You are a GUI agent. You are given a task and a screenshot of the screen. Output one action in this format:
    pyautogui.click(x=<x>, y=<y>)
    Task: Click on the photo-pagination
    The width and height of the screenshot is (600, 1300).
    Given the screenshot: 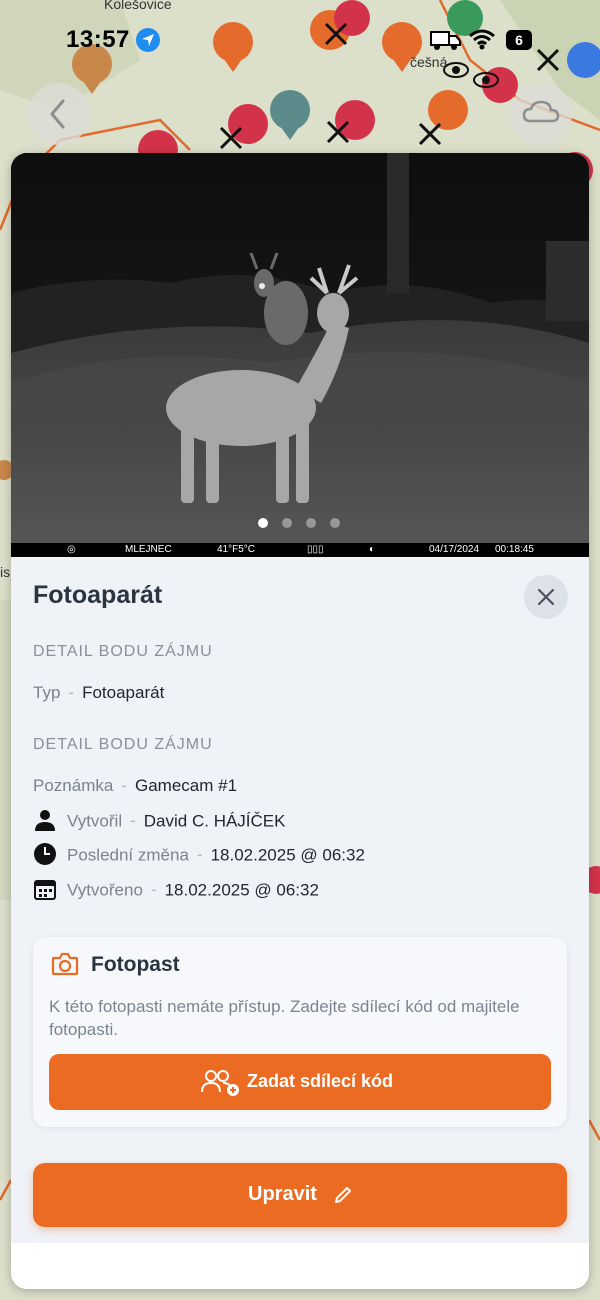 What is the action you would take?
    pyautogui.click(x=303, y=524)
    